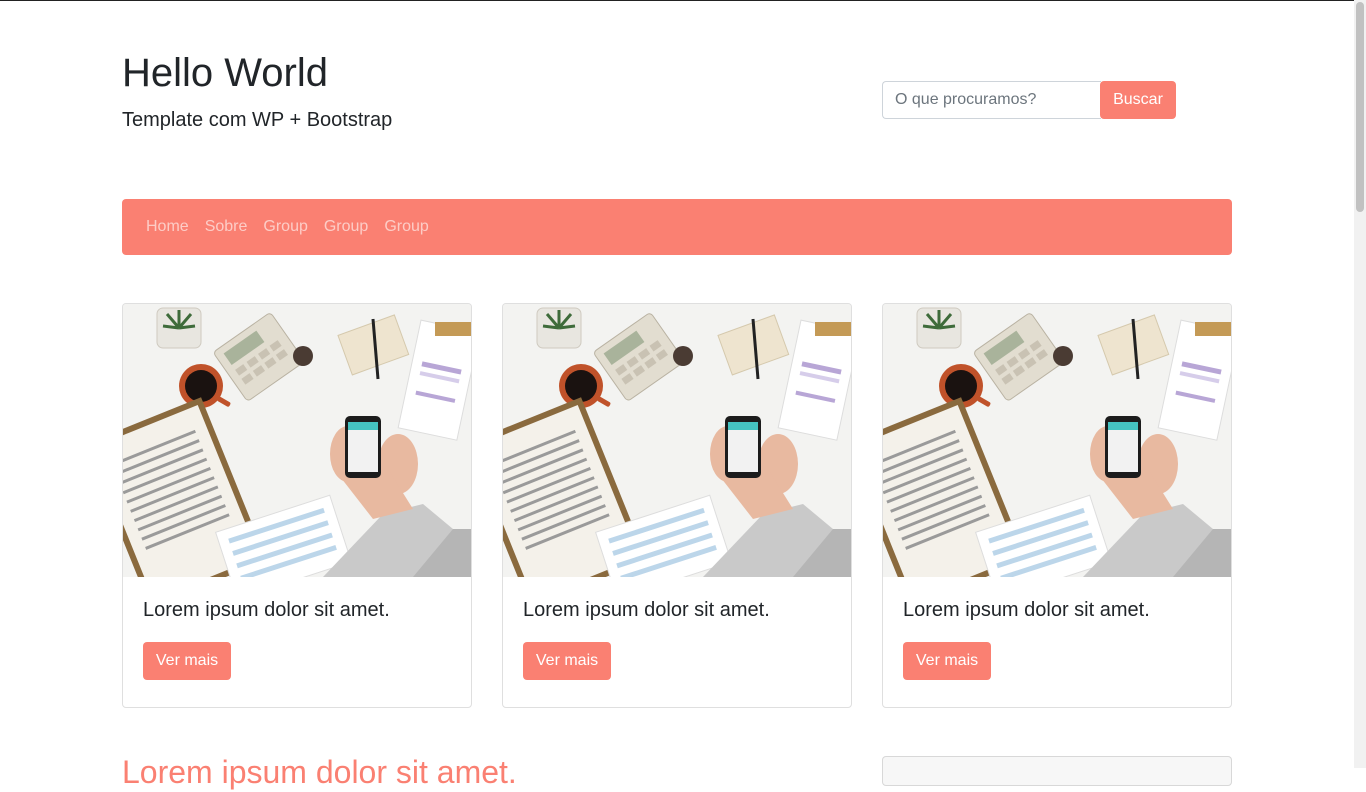  I want to click on card-3: Lorem ipsum dolor sit amet. Ver mais, so click(1057, 505).